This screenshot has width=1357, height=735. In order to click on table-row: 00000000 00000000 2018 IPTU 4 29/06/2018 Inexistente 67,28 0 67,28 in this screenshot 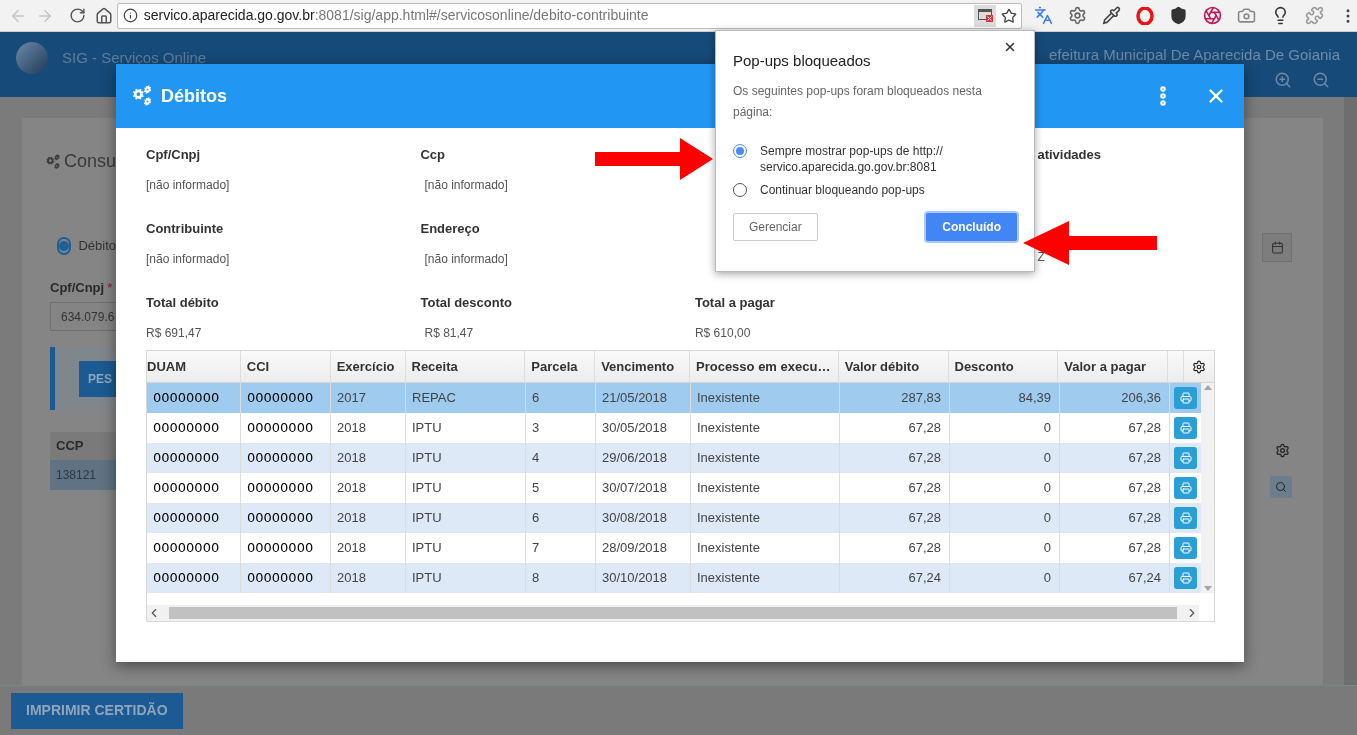, I will do `click(674, 458)`.